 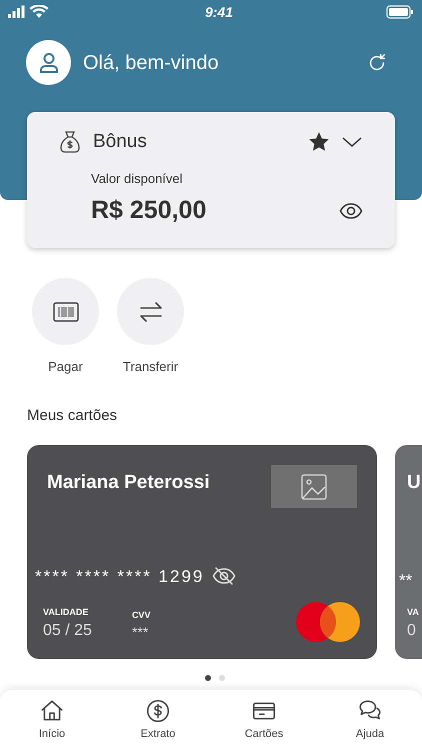 I want to click on nav-tab: Ajuda, so click(x=370, y=724).